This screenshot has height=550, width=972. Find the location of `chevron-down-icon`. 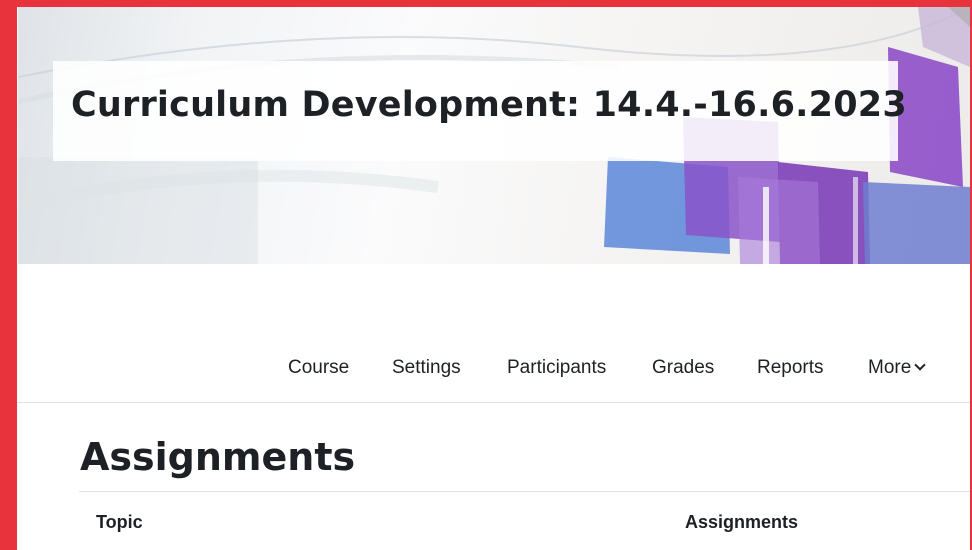

chevron-down-icon is located at coordinates (920, 365).